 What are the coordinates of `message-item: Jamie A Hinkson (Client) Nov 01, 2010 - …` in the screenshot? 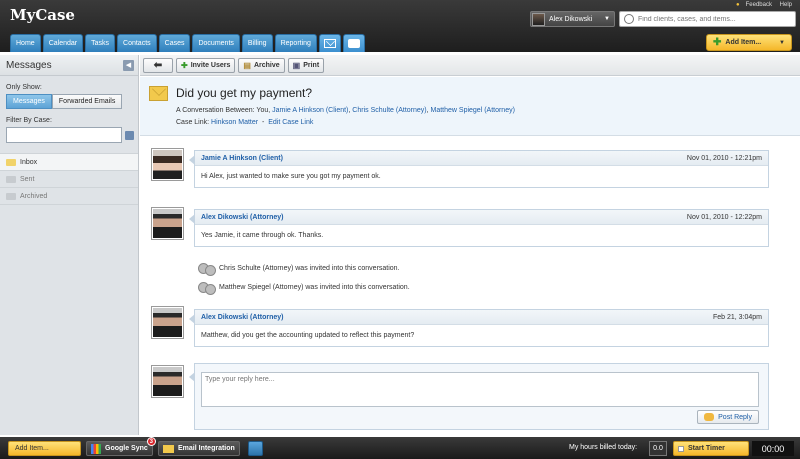 It's located at (479, 169).